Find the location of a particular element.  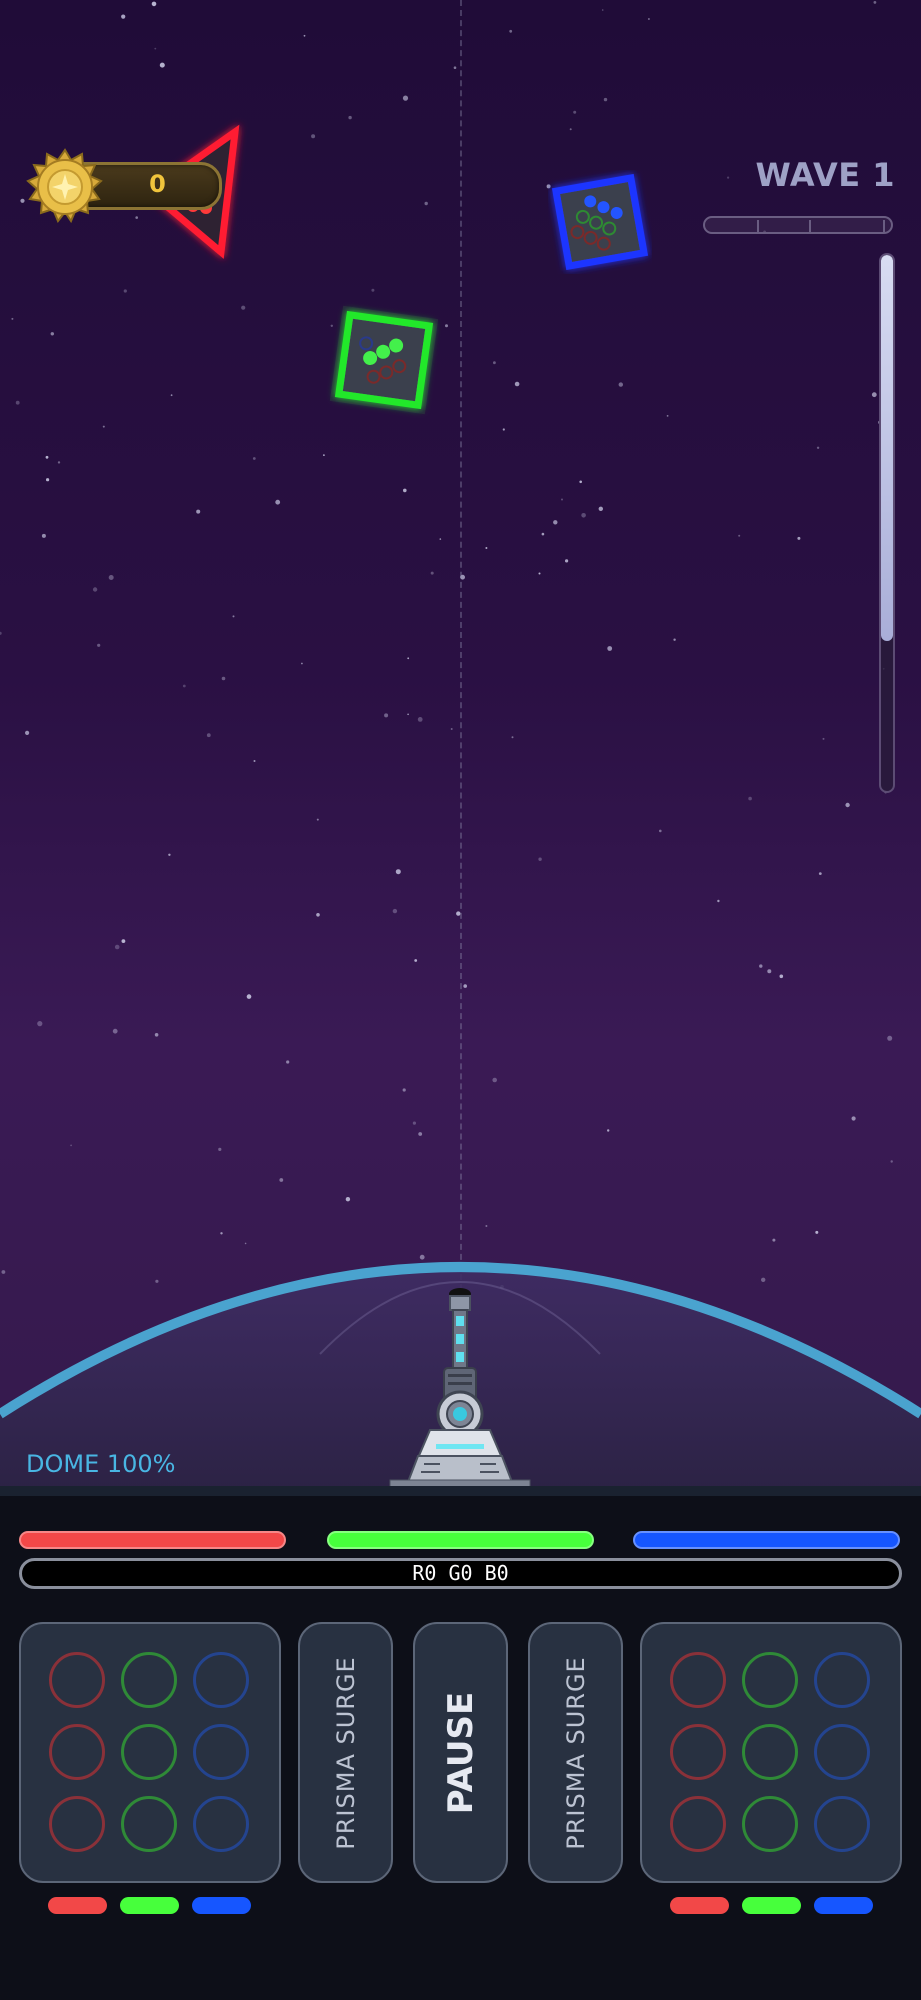

turret-icon is located at coordinates (460, 1389).